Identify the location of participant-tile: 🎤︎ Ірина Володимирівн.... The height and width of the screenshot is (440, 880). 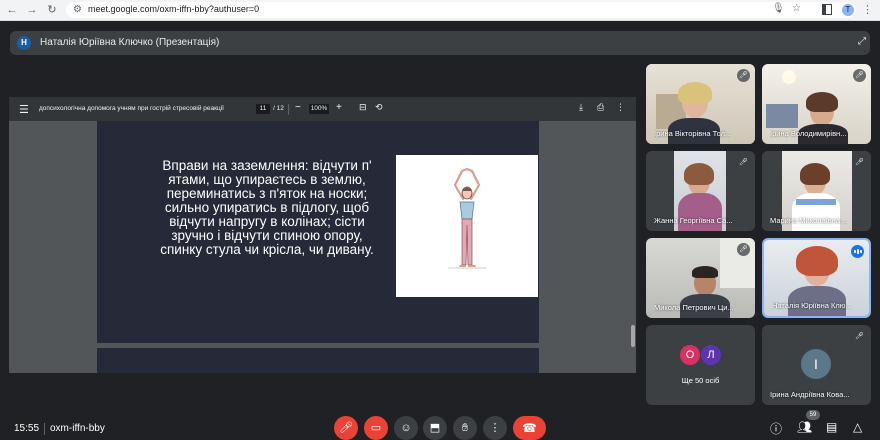
(816, 104).